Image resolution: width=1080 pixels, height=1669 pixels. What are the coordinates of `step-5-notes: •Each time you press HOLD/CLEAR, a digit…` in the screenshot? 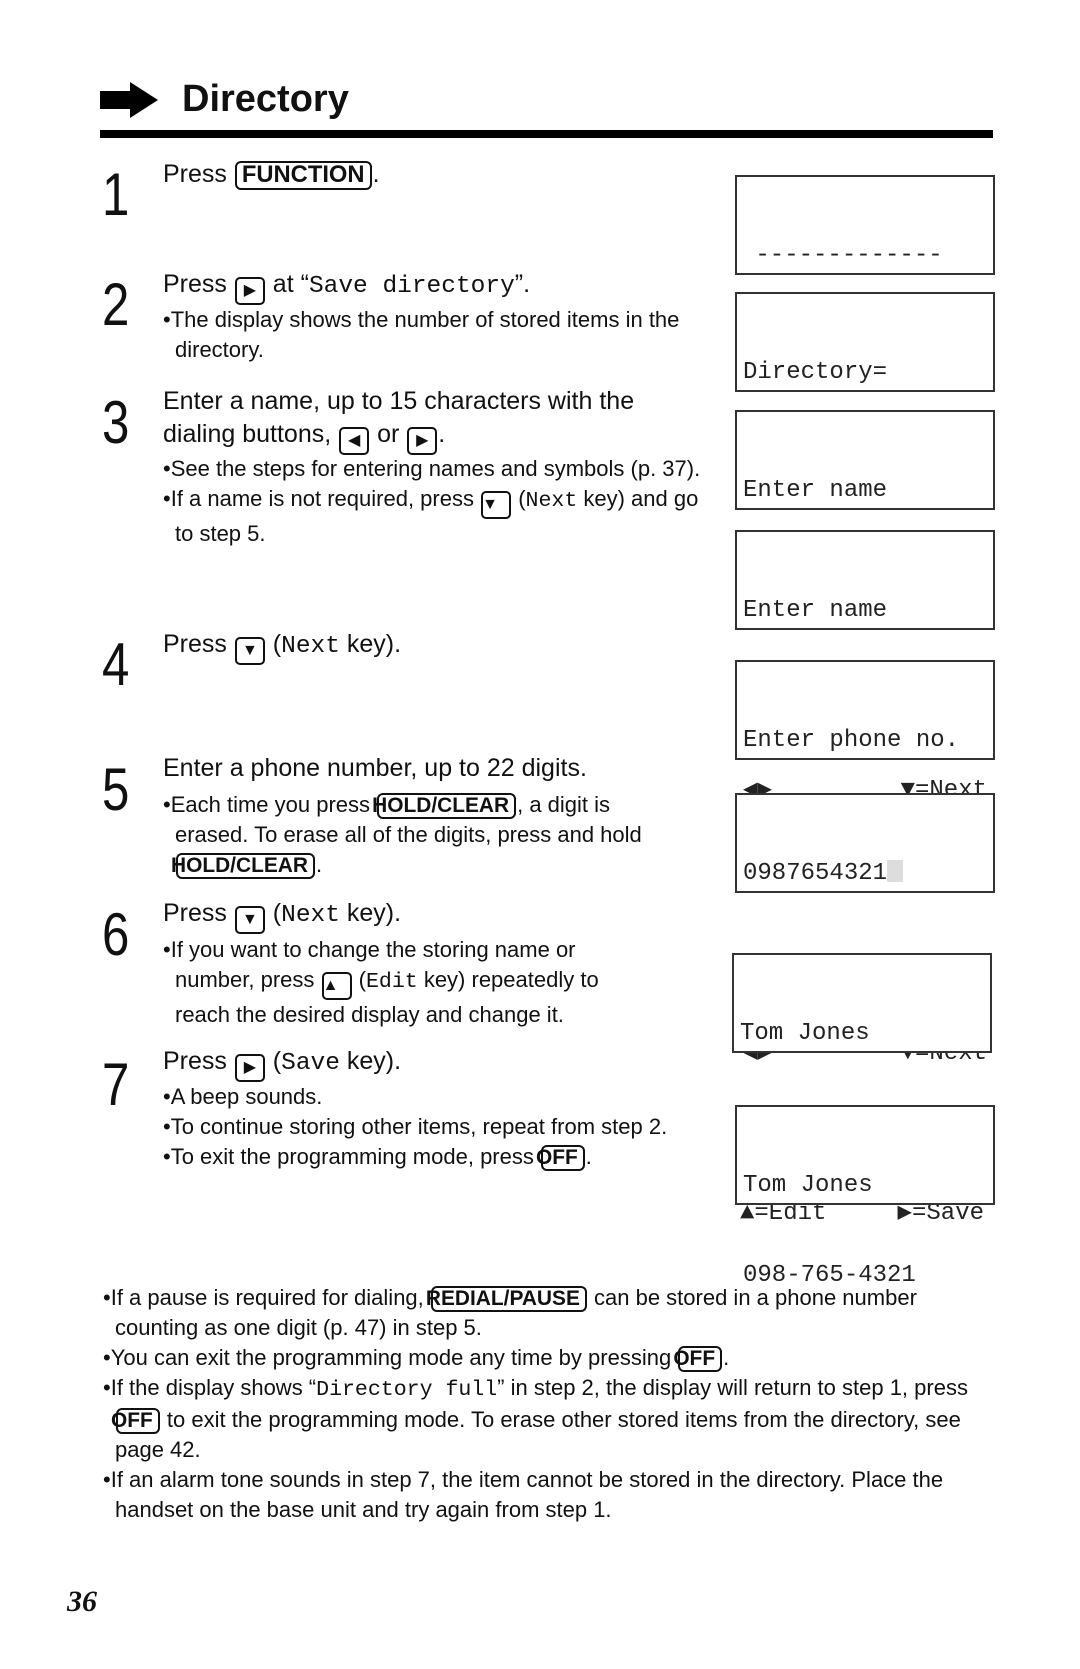 It's located at (402, 835).